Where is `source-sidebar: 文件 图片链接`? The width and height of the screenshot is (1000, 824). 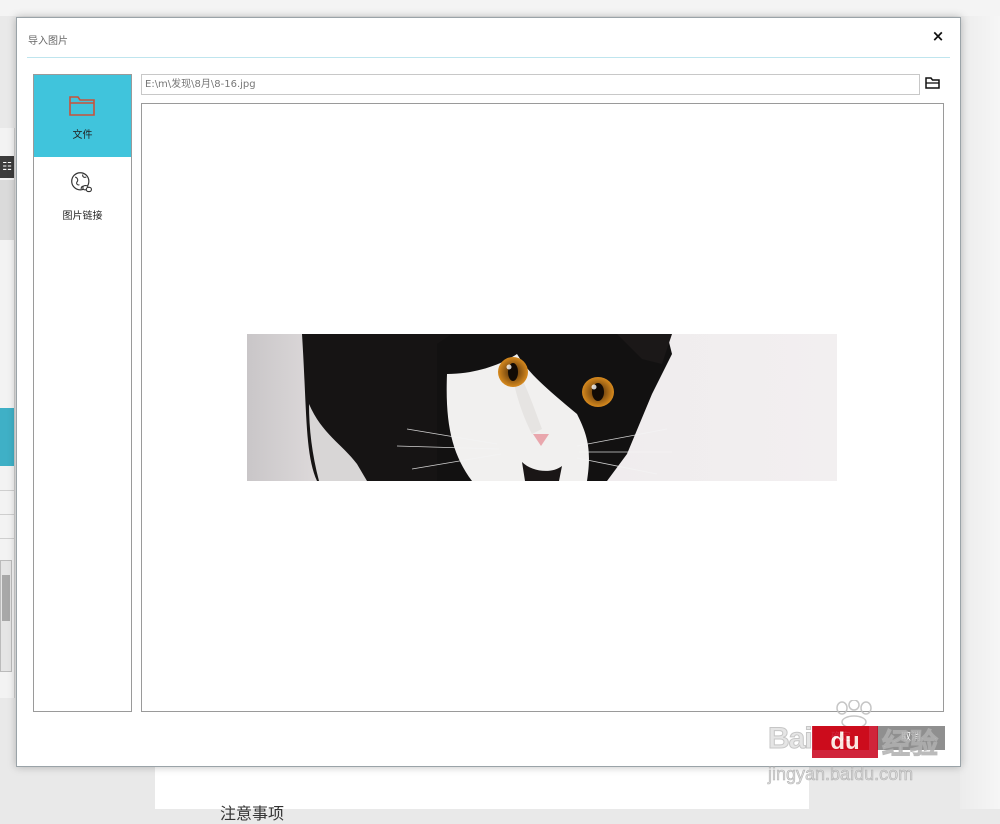
source-sidebar: 文件 图片链接 is located at coordinates (82, 393).